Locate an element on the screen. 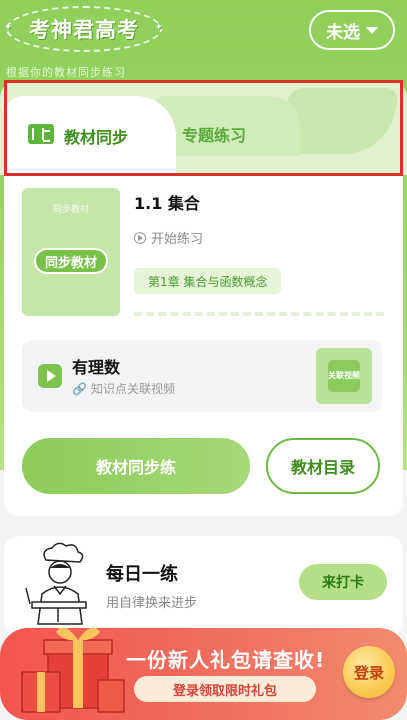  banner-title: 一份新人礼包请查收! is located at coordinates (226, 660).